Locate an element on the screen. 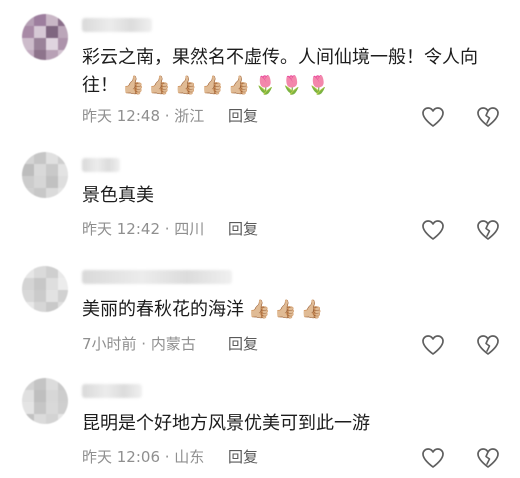  emoji-list: 👍🏼 👍🏼 👍🏼 👍🏼 👍🏼 🌷 🌷 🌷 is located at coordinates (223, 85).